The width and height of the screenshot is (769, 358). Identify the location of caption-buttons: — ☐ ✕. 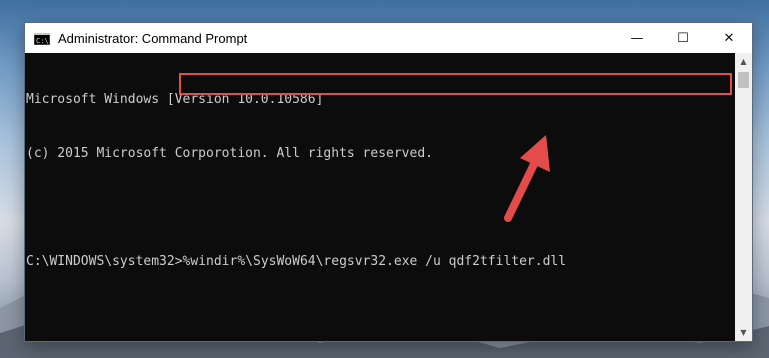
(683, 38).